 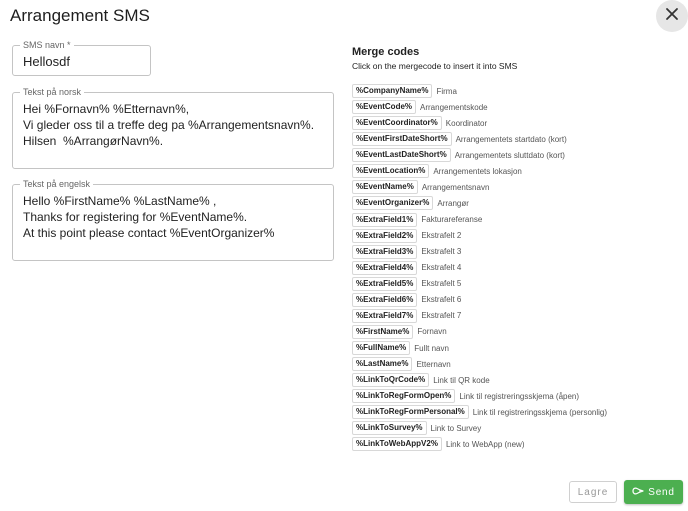 I want to click on merge-code-row: %LinkToSurvey% Link to Survey, so click(x=517, y=428).